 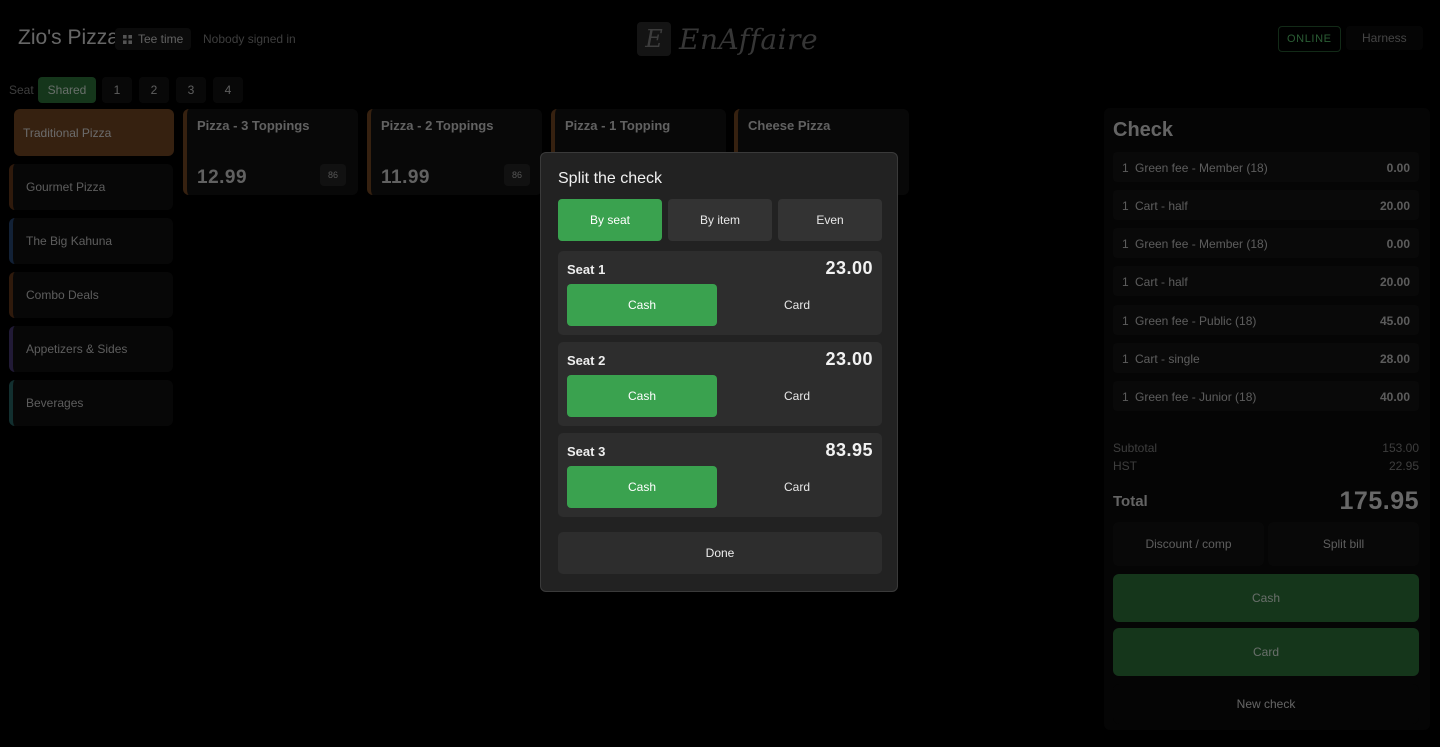 I want to click on menu-item-name: Pizza - 3 Toppings, so click(x=253, y=125).